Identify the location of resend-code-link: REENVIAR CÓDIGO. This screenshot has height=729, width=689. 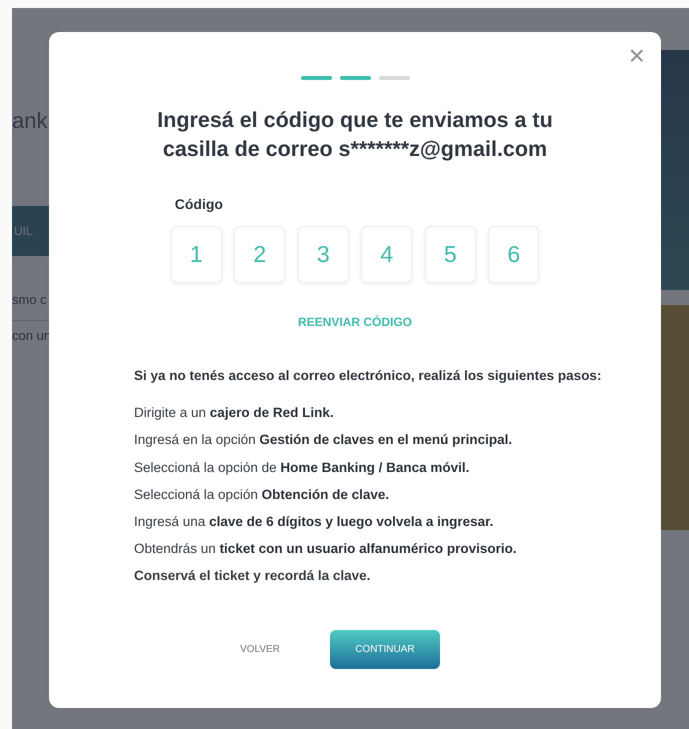
(355, 322).